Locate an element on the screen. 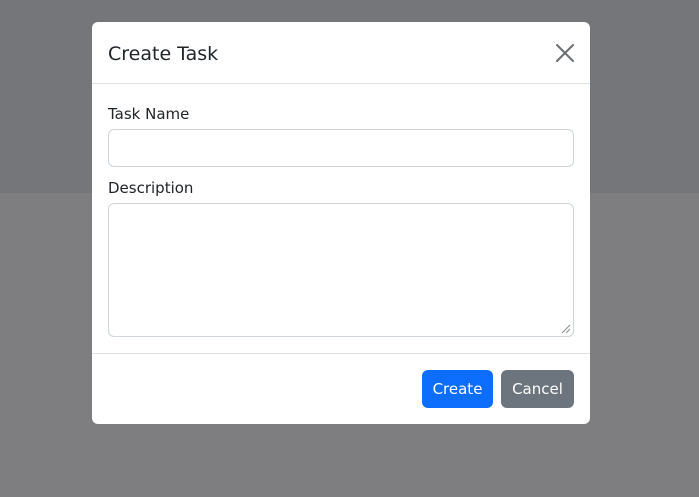  modal-footer: Create Cancel is located at coordinates (341, 388).